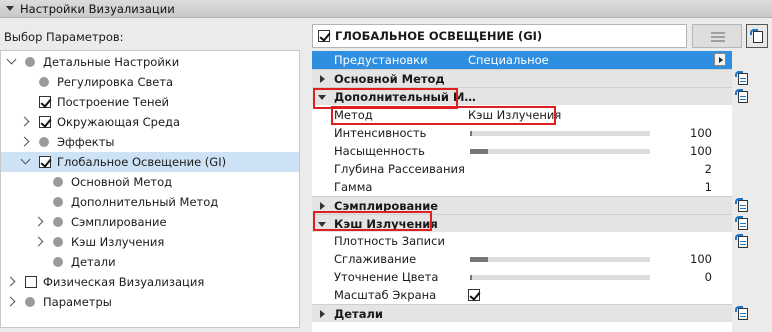 The height and width of the screenshot is (332, 772). I want to click on tree-item: Сэмплирование, so click(150, 222).